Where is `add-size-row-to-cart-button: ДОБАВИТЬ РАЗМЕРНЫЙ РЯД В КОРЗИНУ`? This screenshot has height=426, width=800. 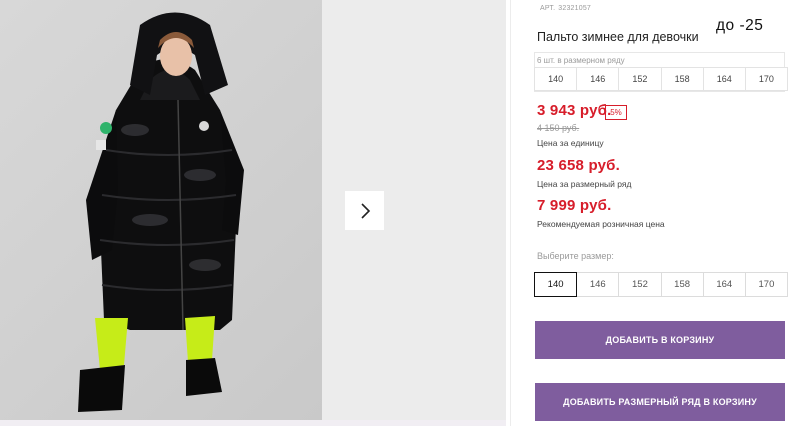 add-size-row-to-cart-button: ДОБАВИТЬ РАЗМЕРНЫЙ РЯД В КОРЗИНУ is located at coordinates (660, 402).